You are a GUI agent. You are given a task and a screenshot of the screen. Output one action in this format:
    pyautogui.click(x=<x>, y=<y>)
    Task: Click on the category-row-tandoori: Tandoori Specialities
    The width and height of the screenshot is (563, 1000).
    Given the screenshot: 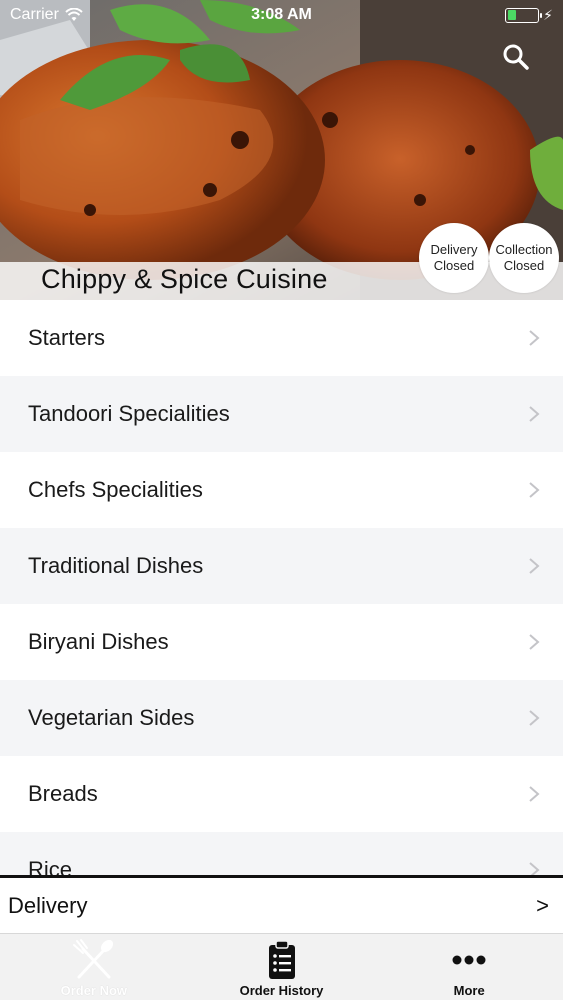 What is the action you would take?
    pyautogui.click(x=281, y=414)
    